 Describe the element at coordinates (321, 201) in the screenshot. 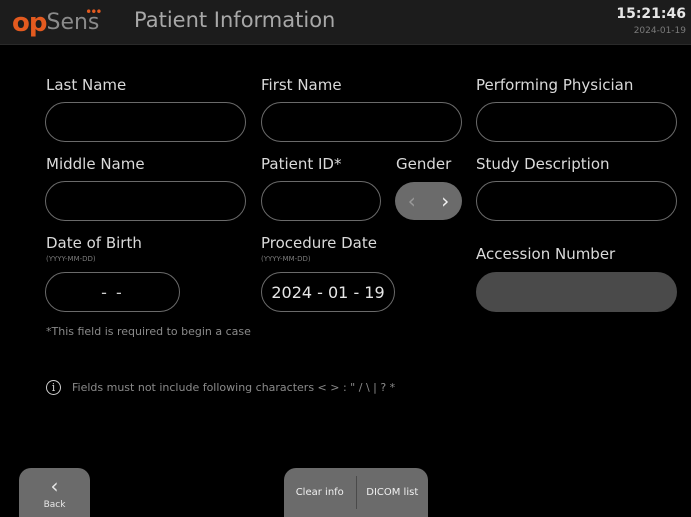

I see `patient-id-field` at that location.